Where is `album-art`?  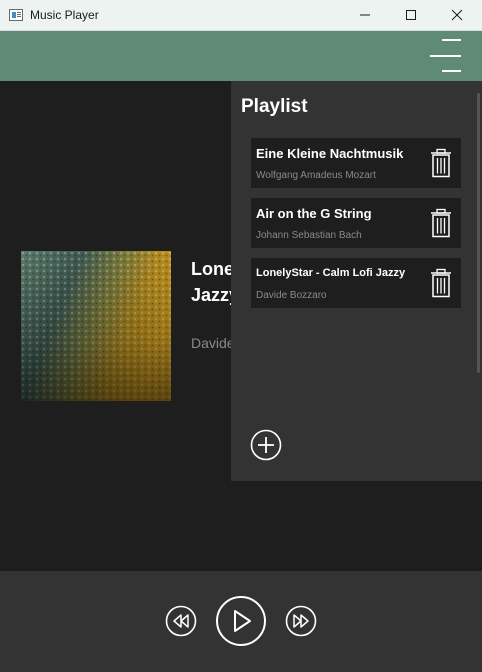
album-art is located at coordinates (96, 326).